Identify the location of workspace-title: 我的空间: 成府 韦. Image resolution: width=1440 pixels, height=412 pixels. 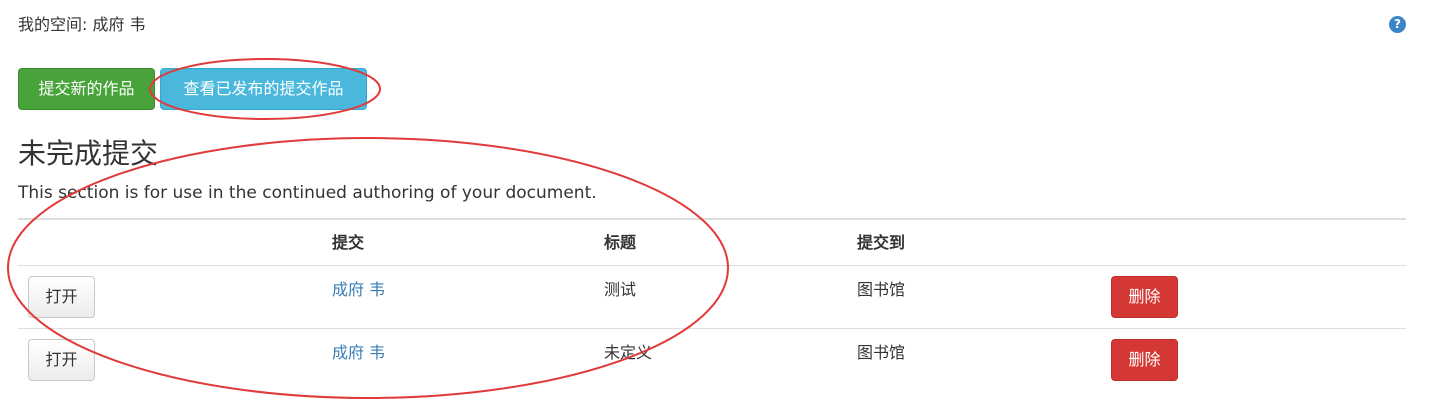
(82, 24).